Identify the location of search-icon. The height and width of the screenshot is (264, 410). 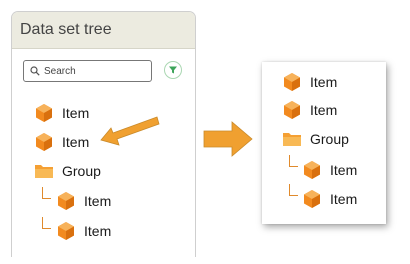
(35, 71).